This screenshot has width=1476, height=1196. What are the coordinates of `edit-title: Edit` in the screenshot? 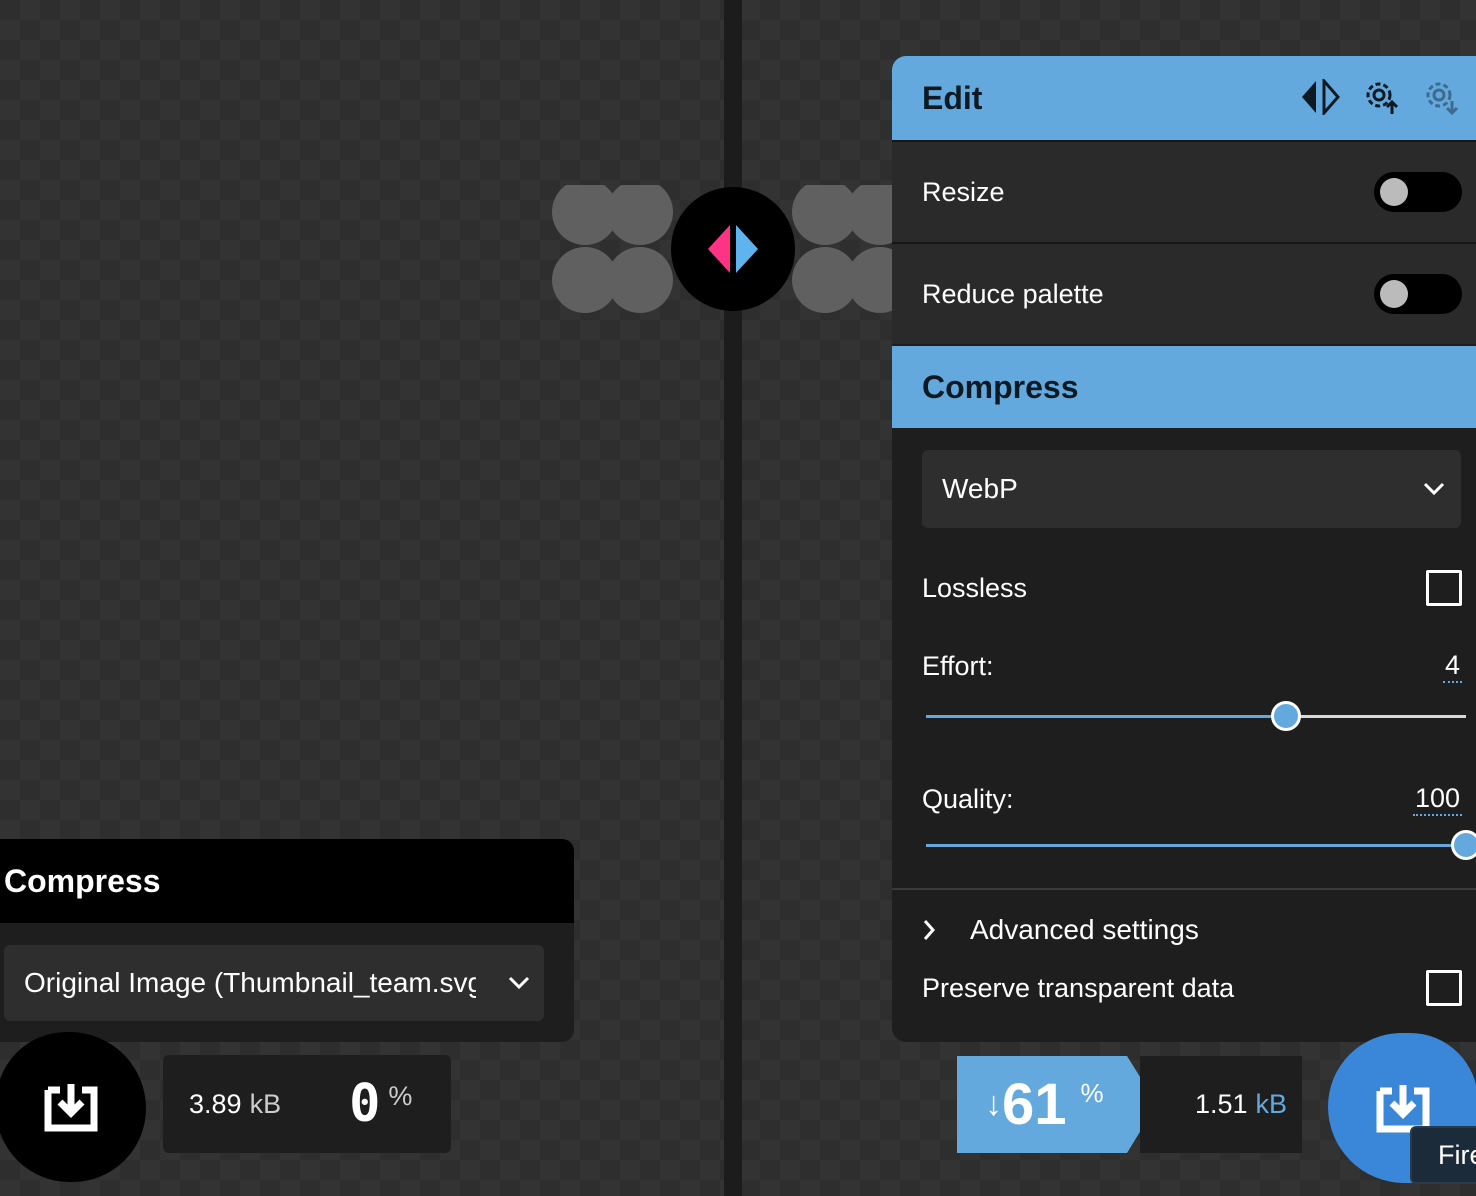 It's located at (952, 97).